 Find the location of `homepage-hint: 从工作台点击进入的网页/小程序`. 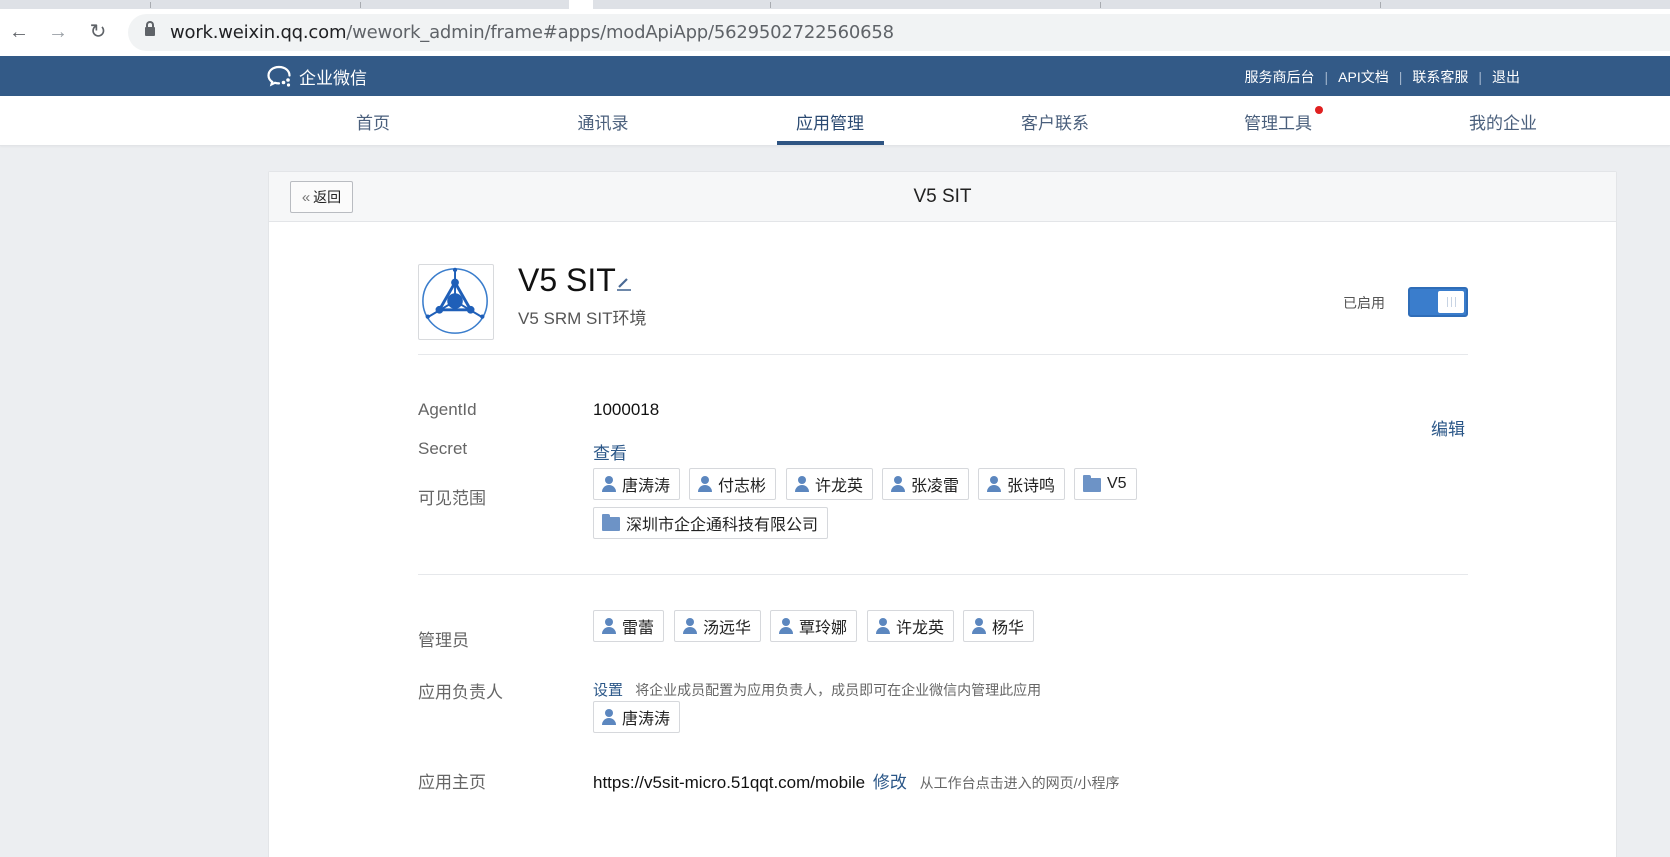

homepage-hint: 从工作台点击进入的网页/小程序 is located at coordinates (1019, 783).